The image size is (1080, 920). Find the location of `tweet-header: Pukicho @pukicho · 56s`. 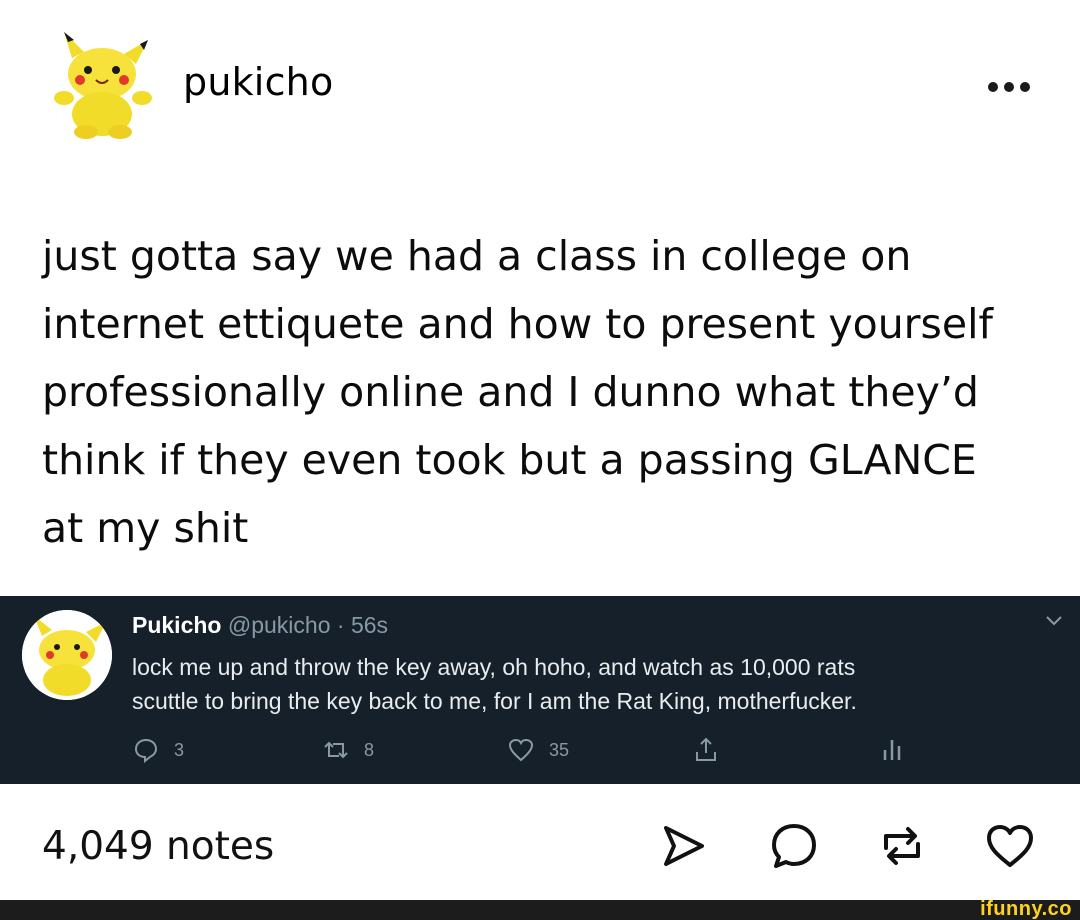

tweet-header: Pukicho @pukicho · 56s is located at coordinates (260, 625).